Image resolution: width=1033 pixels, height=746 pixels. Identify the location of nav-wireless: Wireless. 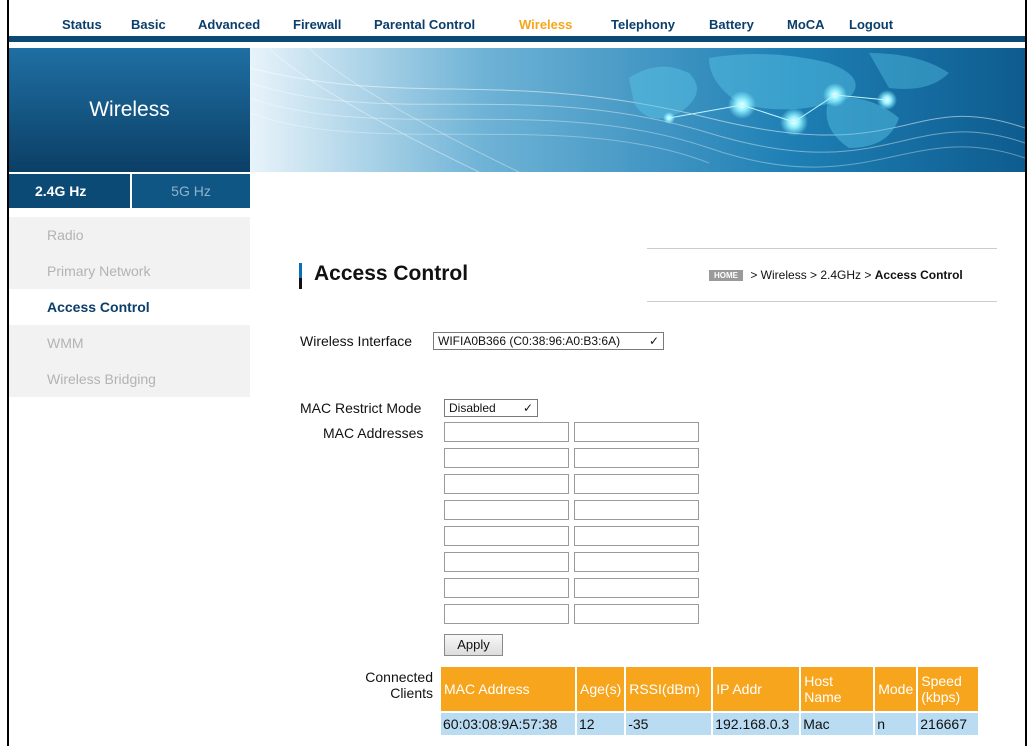
(545, 24).